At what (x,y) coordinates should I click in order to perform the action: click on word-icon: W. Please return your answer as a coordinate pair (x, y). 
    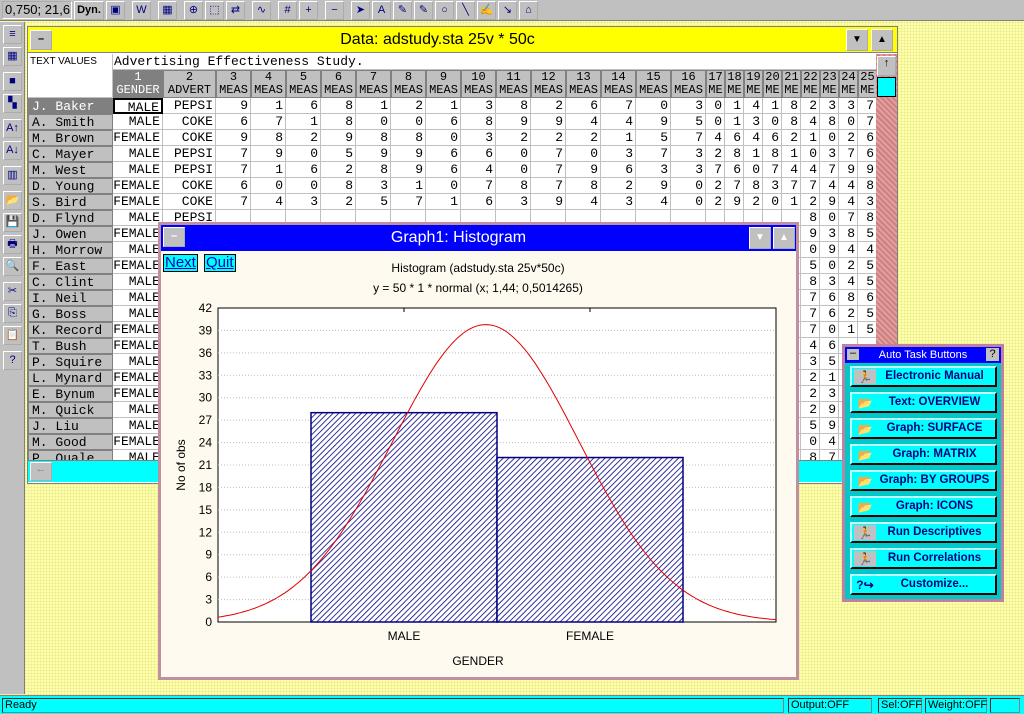
    Looking at the image, I should click on (141, 10).